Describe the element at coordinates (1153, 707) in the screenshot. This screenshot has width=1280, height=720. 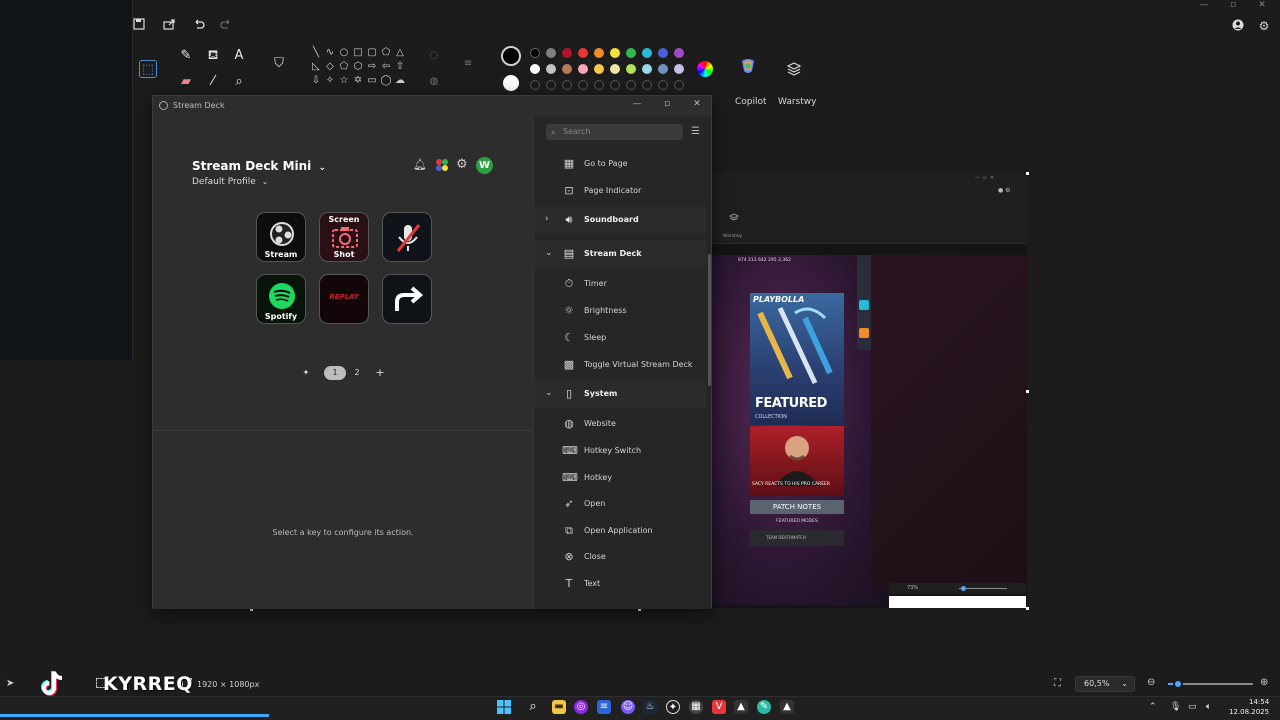
I see `tray-overflow-chevron-icon: ⌃` at that location.